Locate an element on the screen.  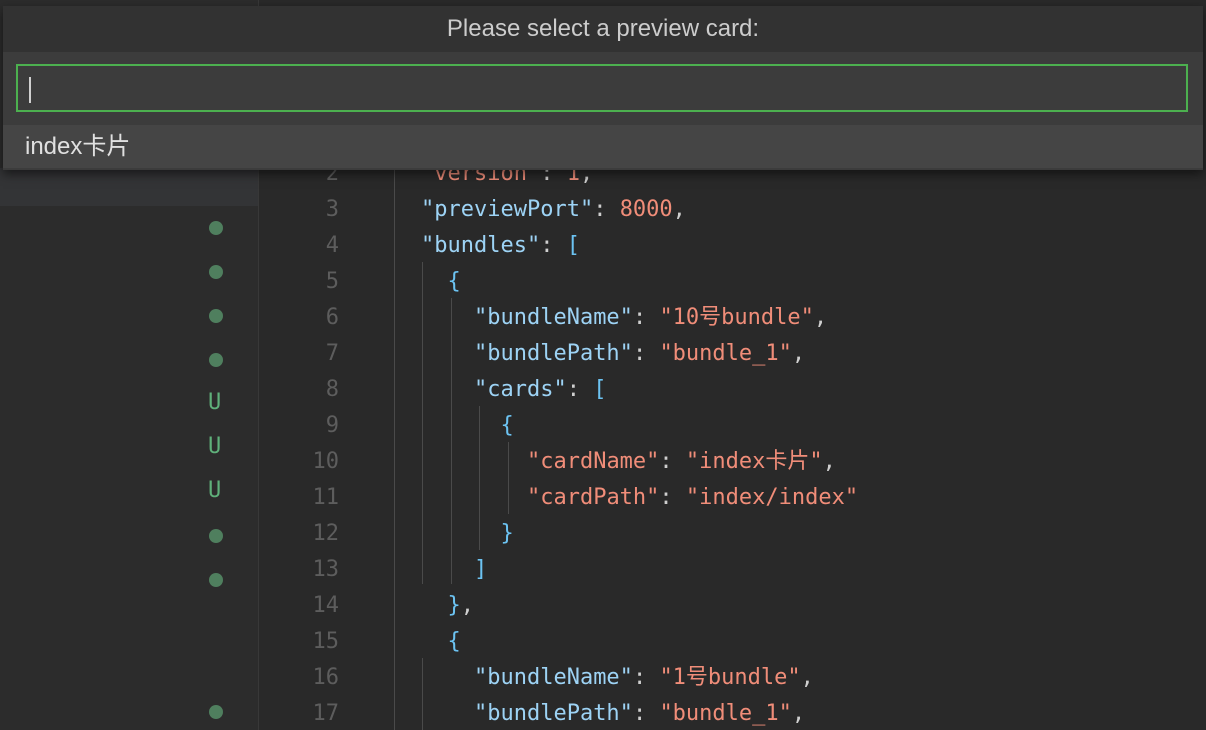
line-code: ] is located at coordinates (454, 570).